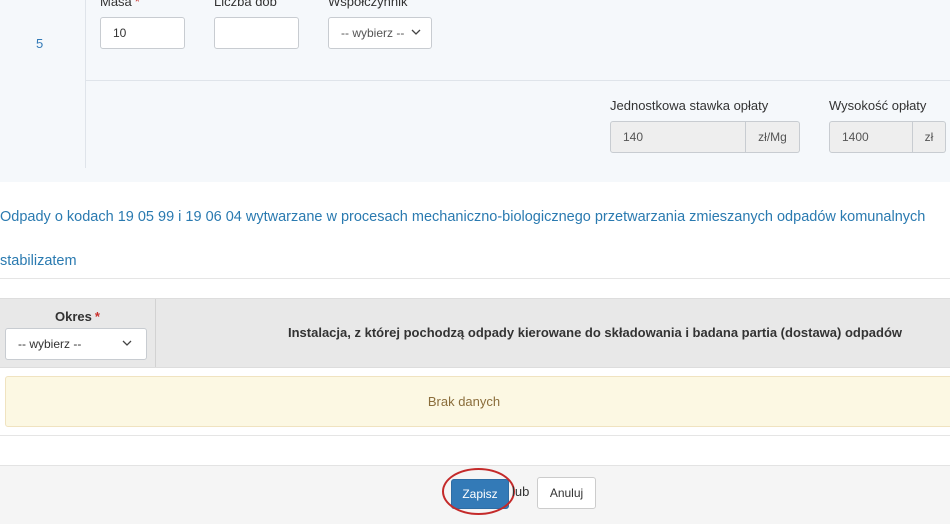 The image size is (950, 524). What do you see at coordinates (368, 4) in the screenshot?
I see `coefficient-label: Współczynnik` at bounding box center [368, 4].